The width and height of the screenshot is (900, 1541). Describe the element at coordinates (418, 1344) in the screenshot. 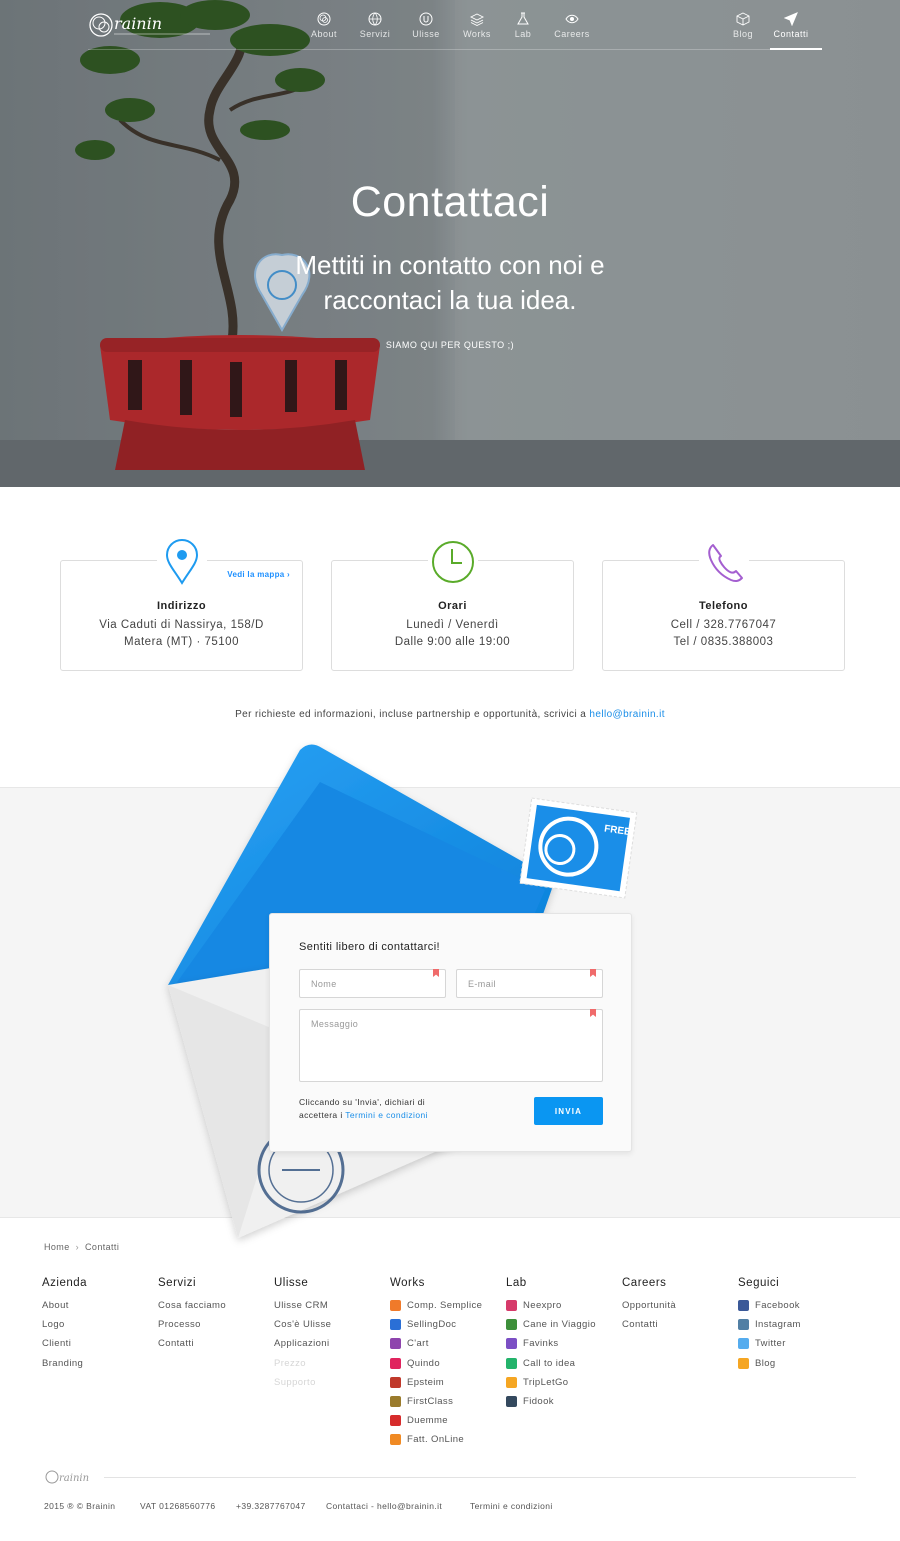

I see `footer-link-label: C'art` at that location.